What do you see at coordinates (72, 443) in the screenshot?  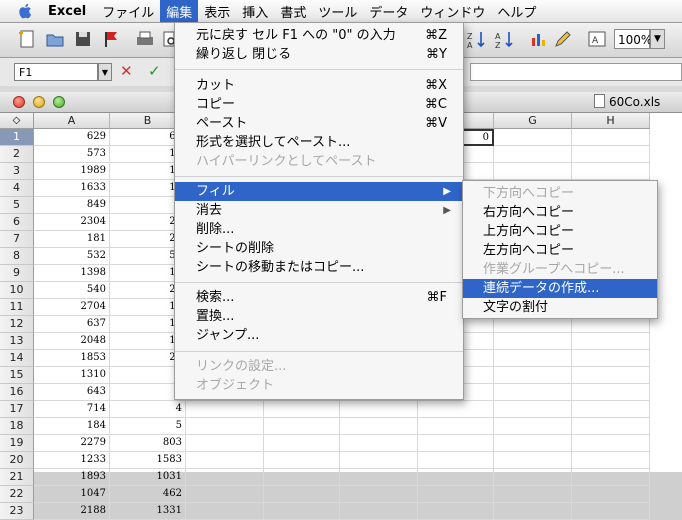 I see `cell: 2279` at bounding box center [72, 443].